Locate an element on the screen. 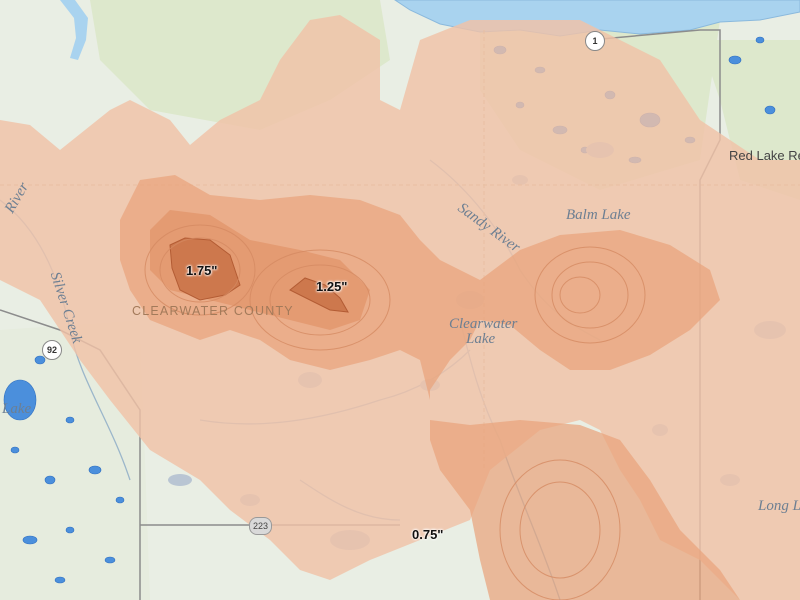  rainfall-low-label: 0.75" is located at coordinates (428, 534).